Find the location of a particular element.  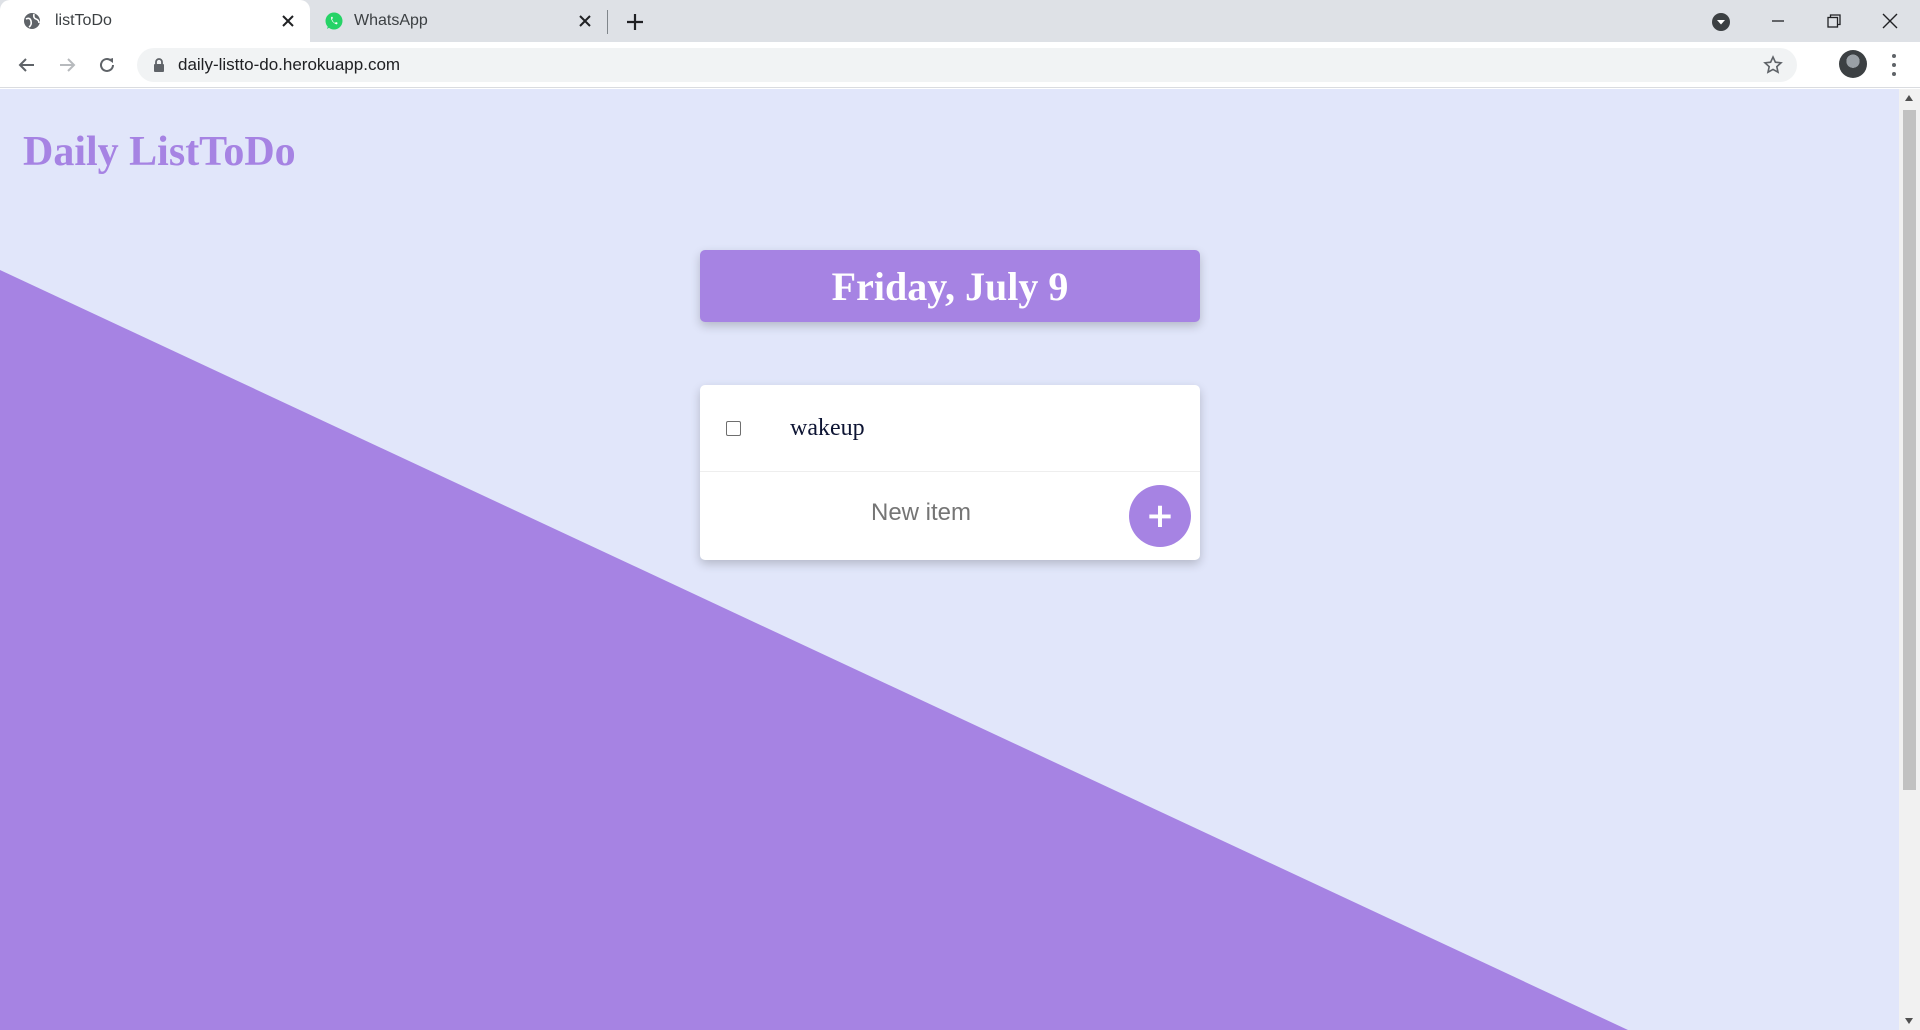

vertical-scrollbar is located at coordinates (1909, 559).